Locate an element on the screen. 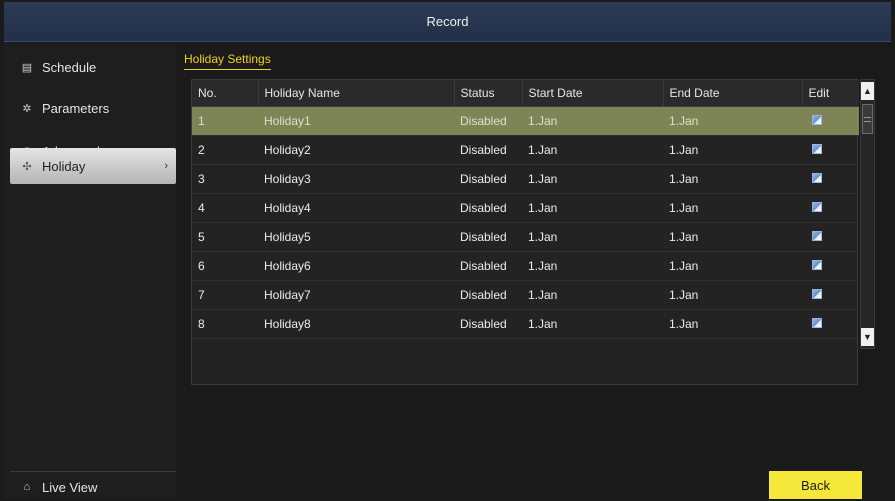 This screenshot has width=895, height=501. cell-no: 6 is located at coordinates (201, 265).